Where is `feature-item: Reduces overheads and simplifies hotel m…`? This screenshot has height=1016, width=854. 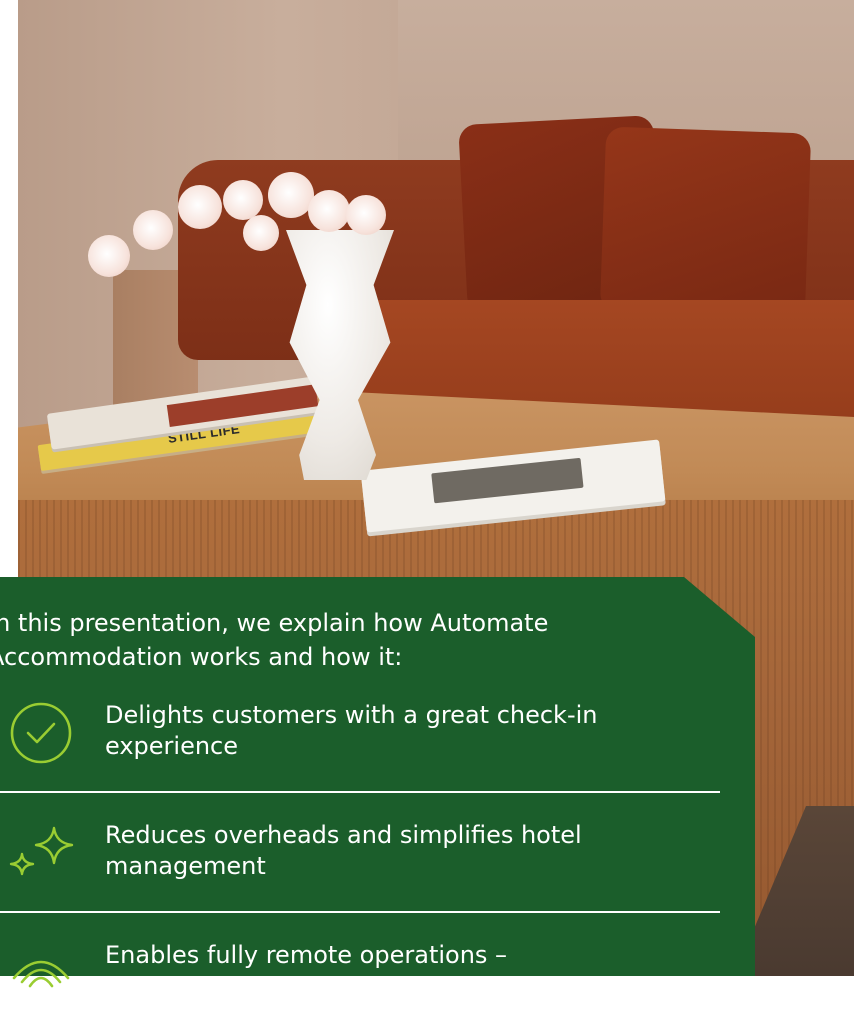 feature-item: Reduces overheads and simplifies hotel m… is located at coordinates (377, 860).